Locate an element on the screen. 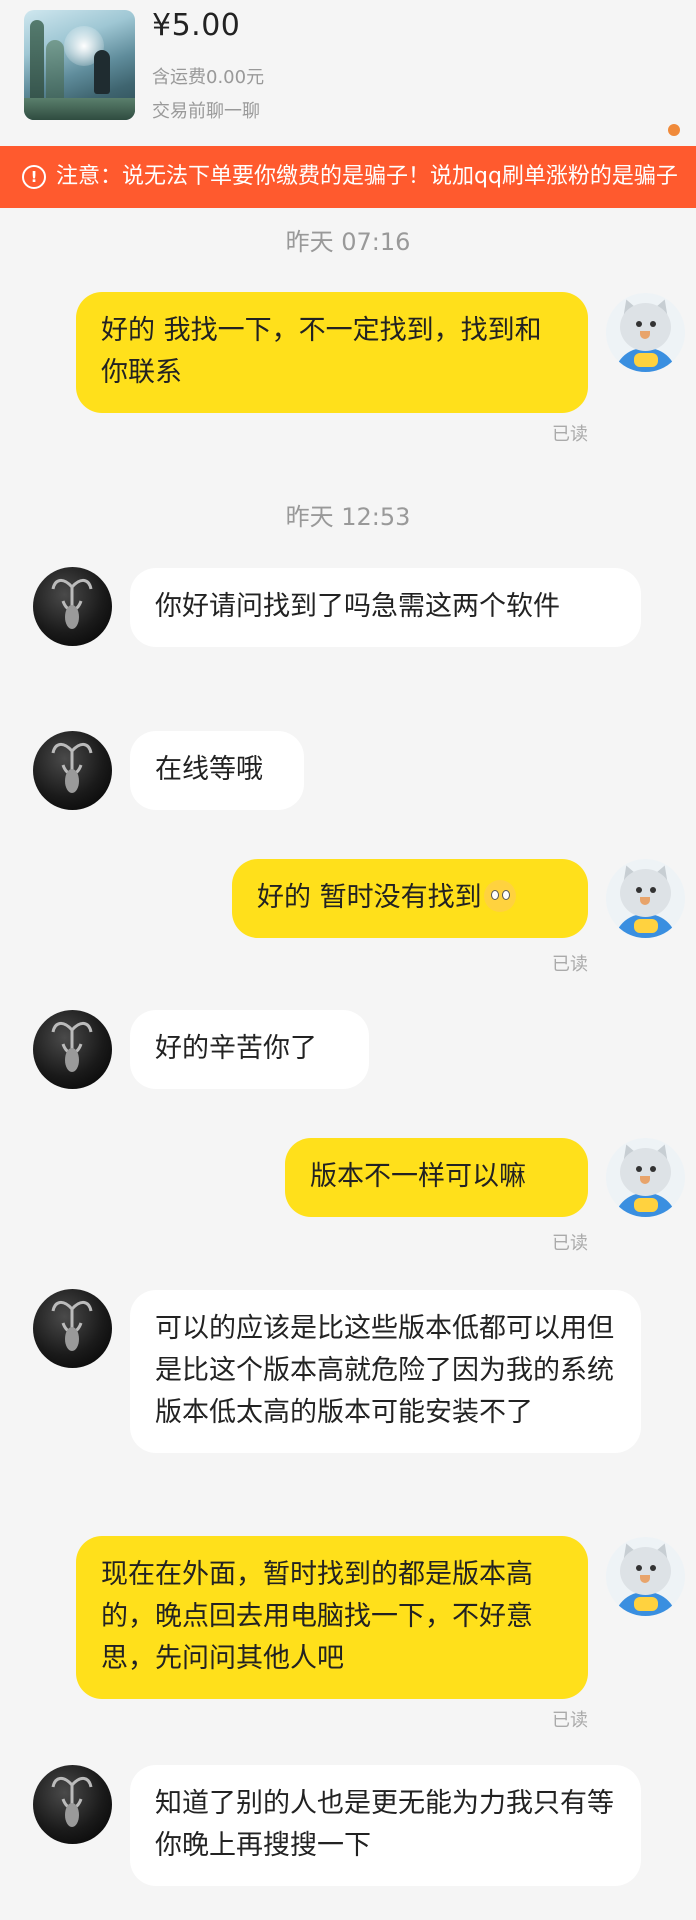  notification-dot is located at coordinates (674, 130).